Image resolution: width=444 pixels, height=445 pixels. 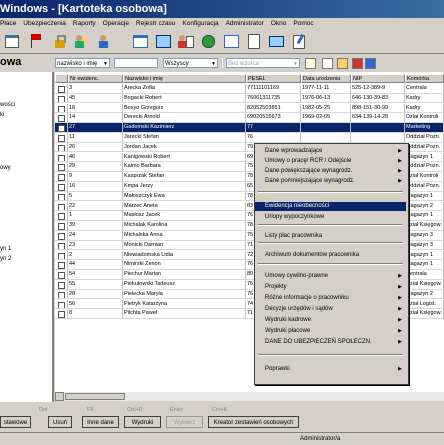 I want to click on users-icon, so click(x=81, y=40).